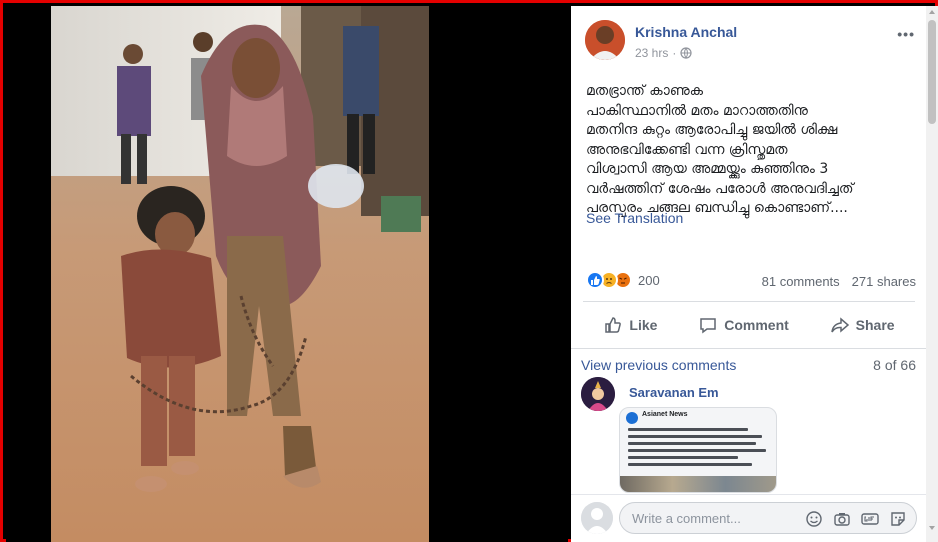  Describe the element at coordinates (651, 53) in the screenshot. I see `post-time: 23 hrs` at that location.